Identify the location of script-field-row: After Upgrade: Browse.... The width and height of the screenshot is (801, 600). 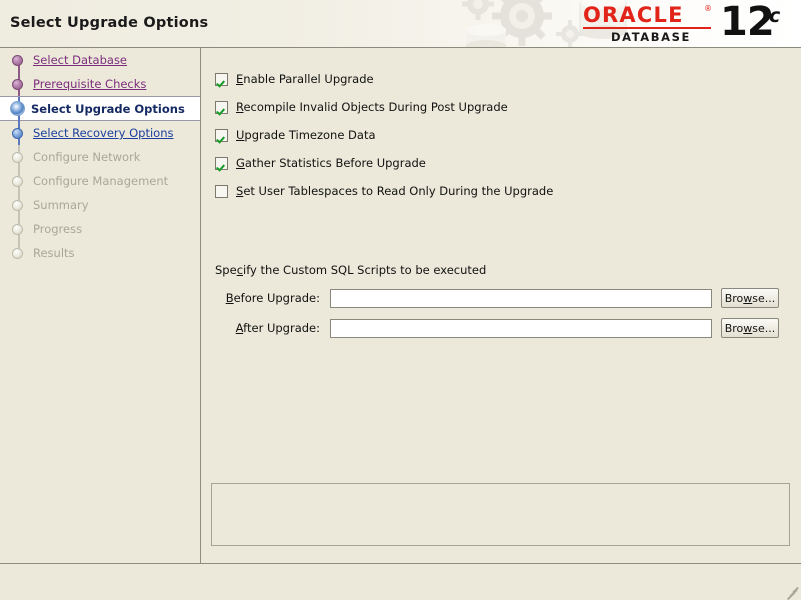
(497, 328).